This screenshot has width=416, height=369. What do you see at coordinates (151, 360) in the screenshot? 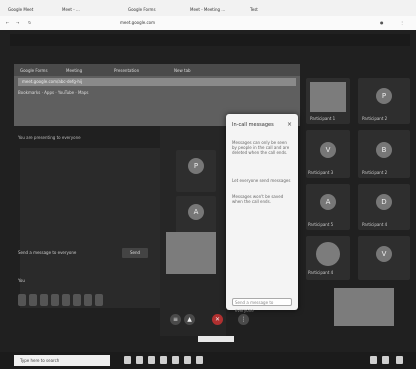
I see `store-icon` at bounding box center [151, 360].